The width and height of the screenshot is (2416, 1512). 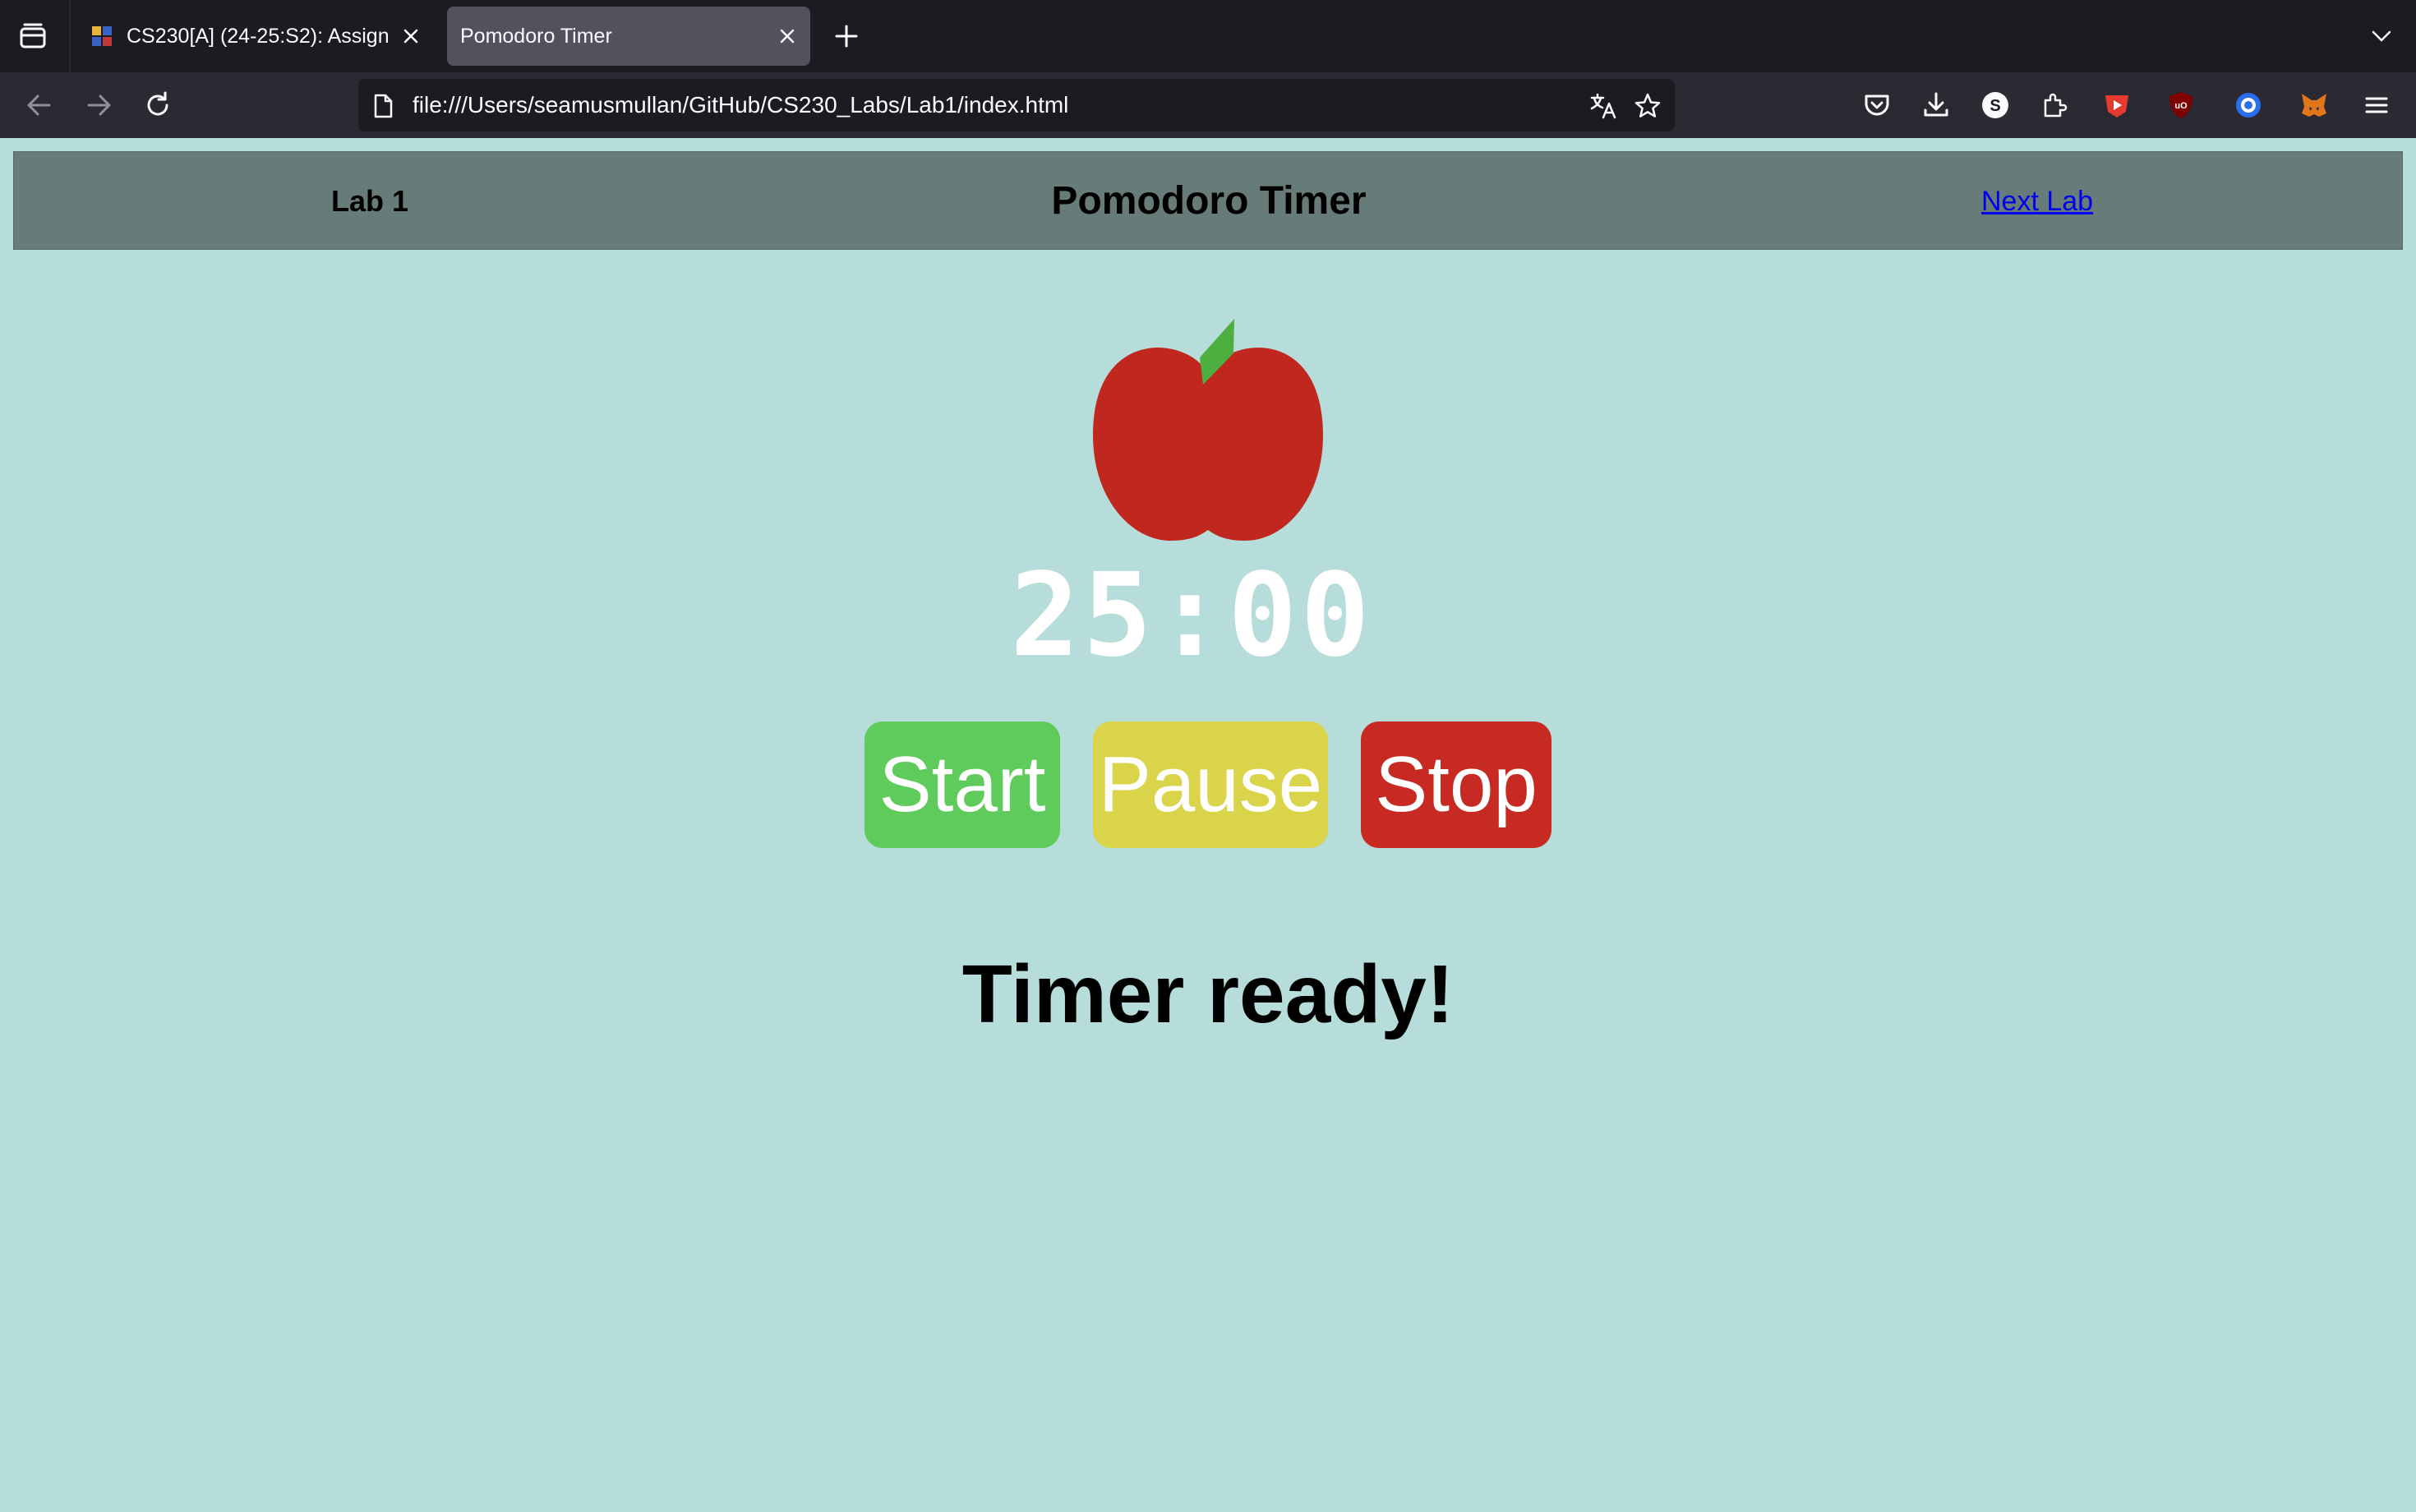 I want to click on chevron-down-icon, so click(x=2382, y=36).